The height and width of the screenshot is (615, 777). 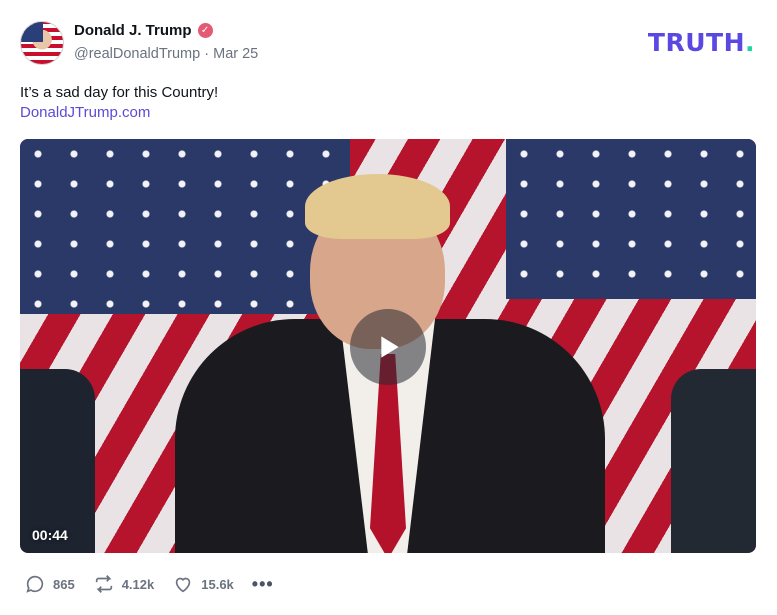 I want to click on like-count: 15.6k, so click(x=217, y=584).